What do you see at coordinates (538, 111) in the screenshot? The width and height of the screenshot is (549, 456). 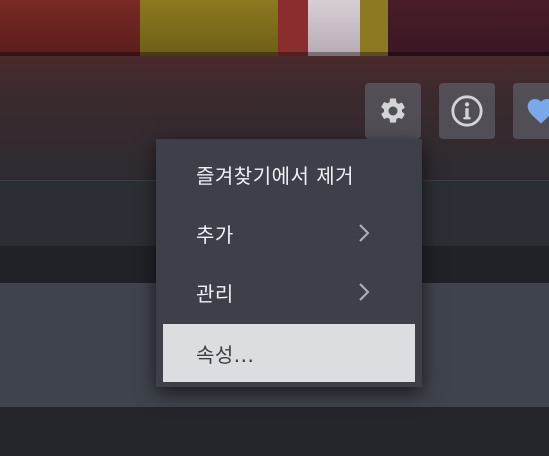 I see `heart-icon` at bounding box center [538, 111].